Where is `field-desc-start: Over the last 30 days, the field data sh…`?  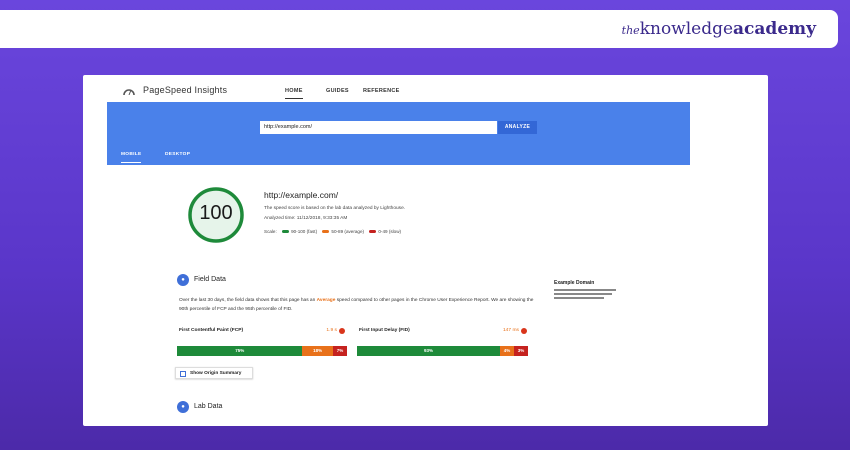 field-desc-start: Over the last 30 days, the field data sh… is located at coordinates (247, 300).